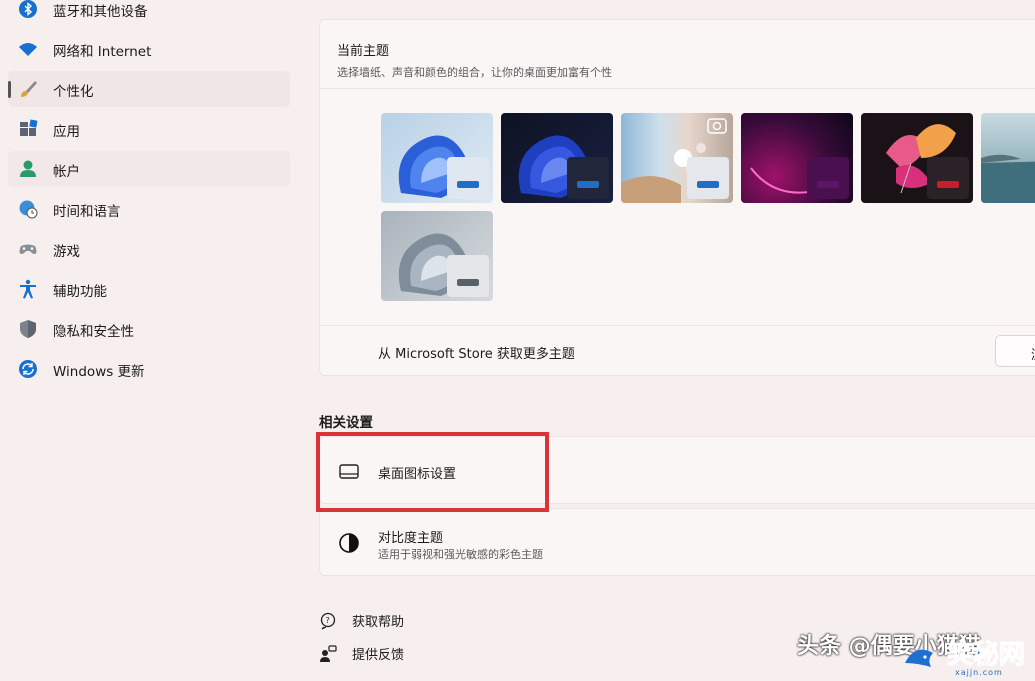 The width and height of the screenshot is (1035, 681). Describe the element at coordinates (28, 9) in the screenshot. I see `bluetooth-icon` at that location.